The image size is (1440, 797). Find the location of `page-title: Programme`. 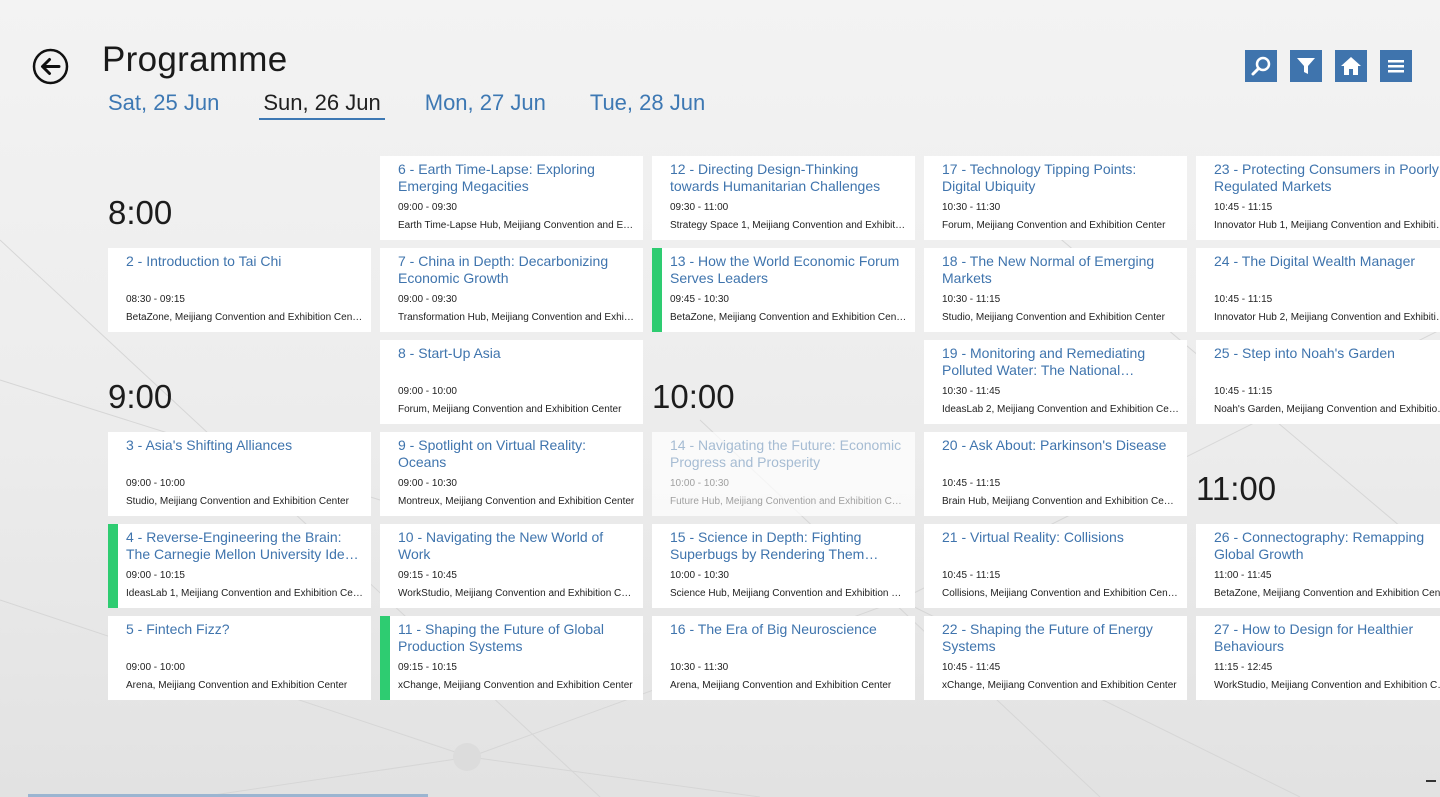

page-title: Programme is located at coordinates (195, 59).